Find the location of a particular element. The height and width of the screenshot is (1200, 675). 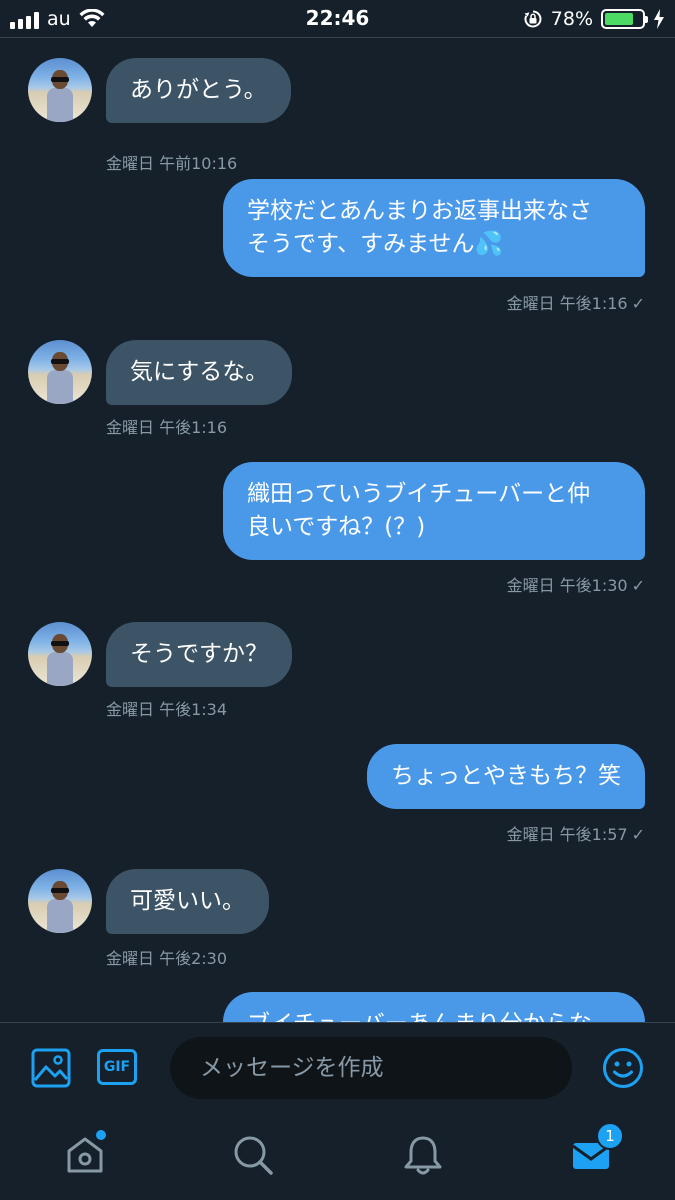

signal-strength-icon is located at coordinates (24, 19).